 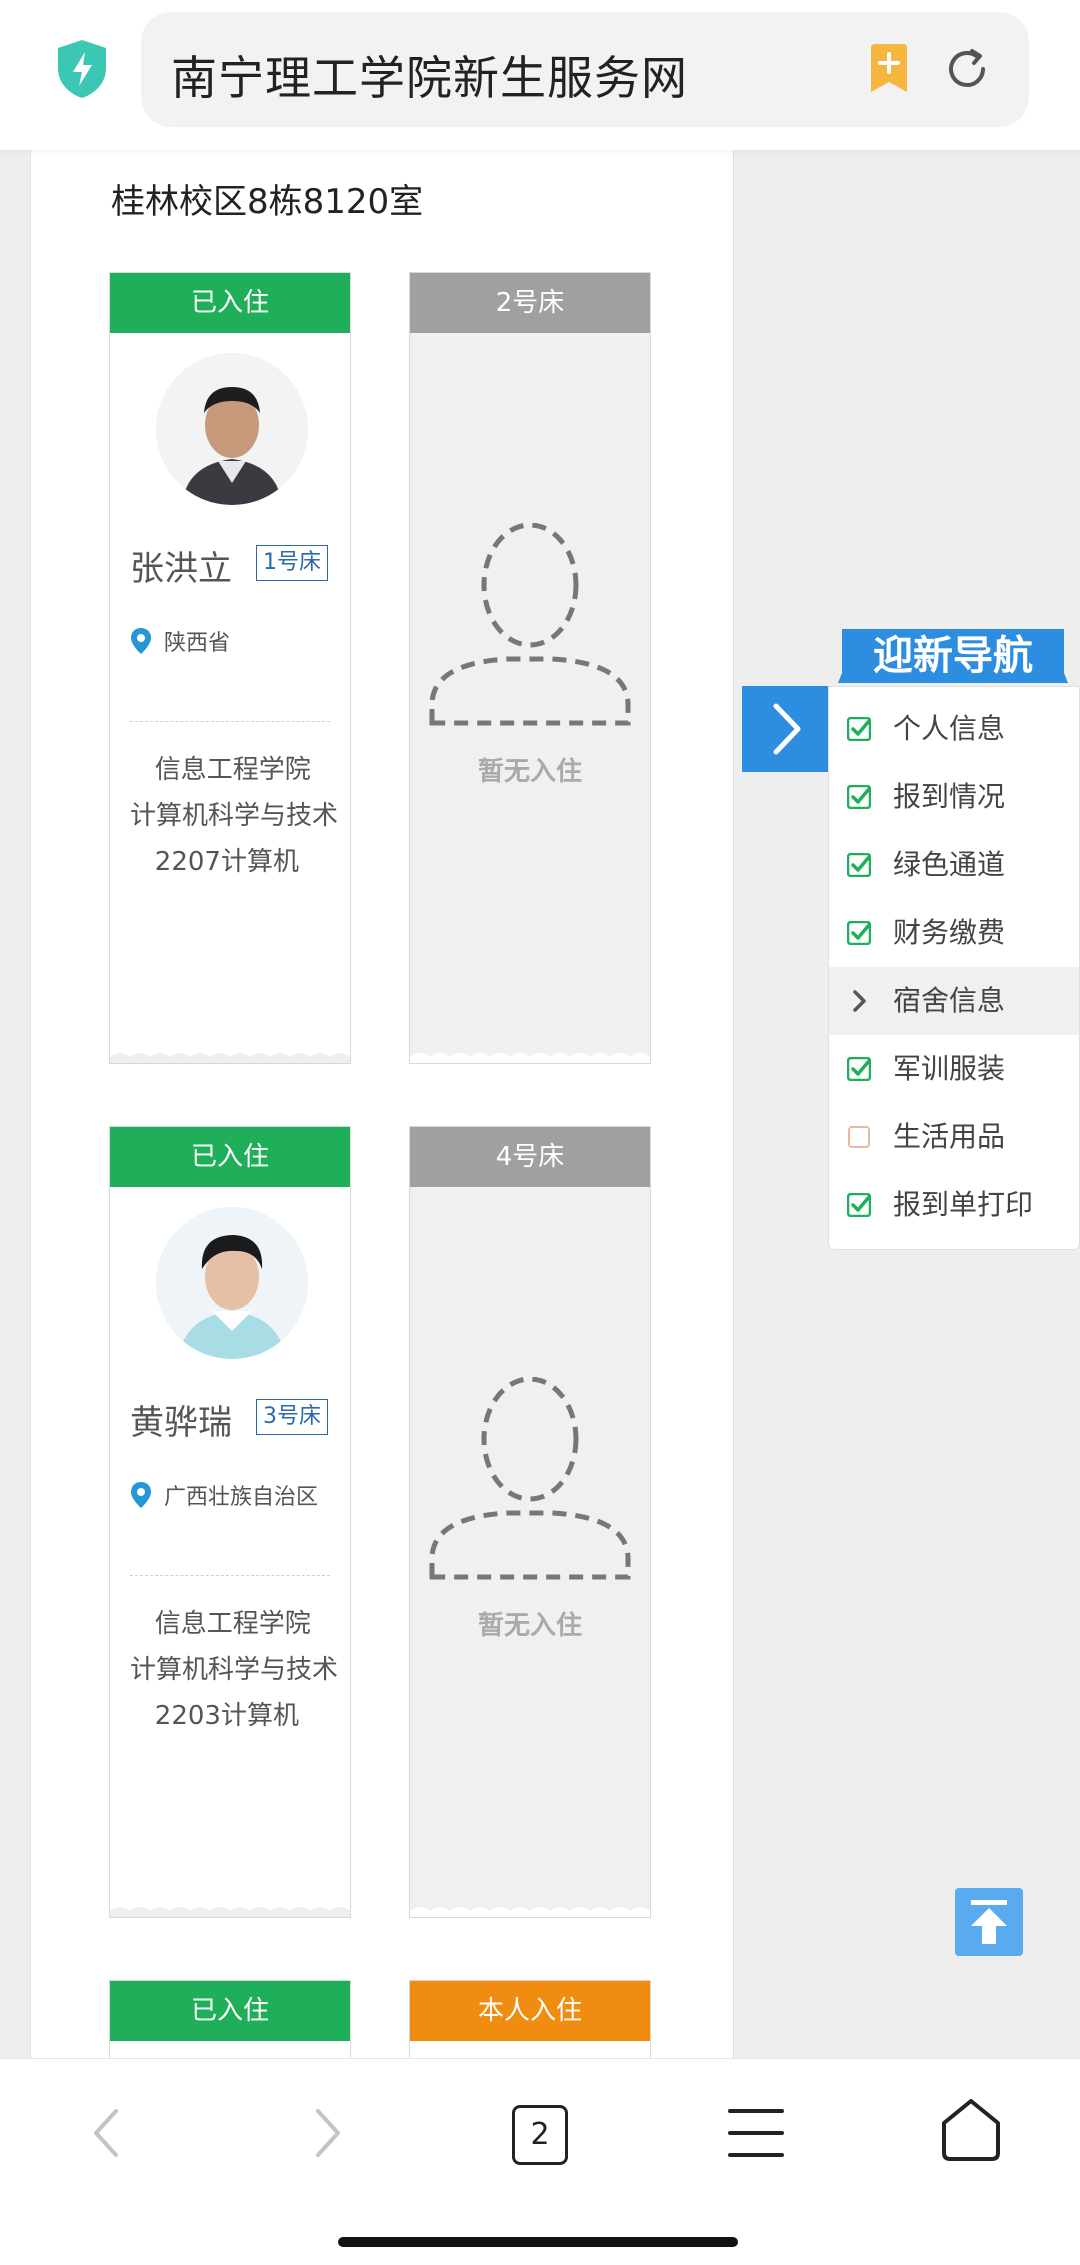 I want to click on back-to-top-button, so click(x=989, y=1922).